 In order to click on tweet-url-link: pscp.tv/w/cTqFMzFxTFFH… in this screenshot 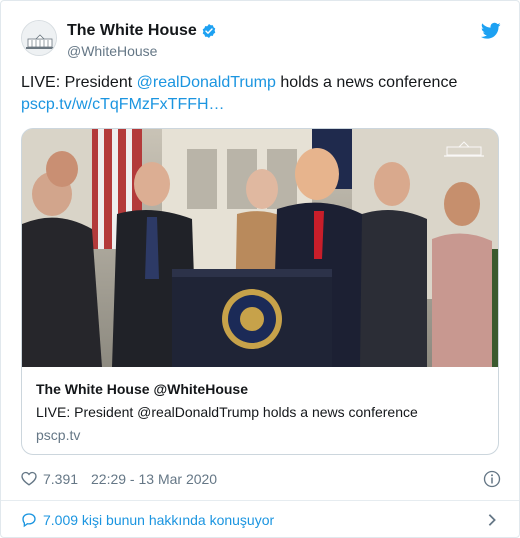, I will do `click(123, 104)`.